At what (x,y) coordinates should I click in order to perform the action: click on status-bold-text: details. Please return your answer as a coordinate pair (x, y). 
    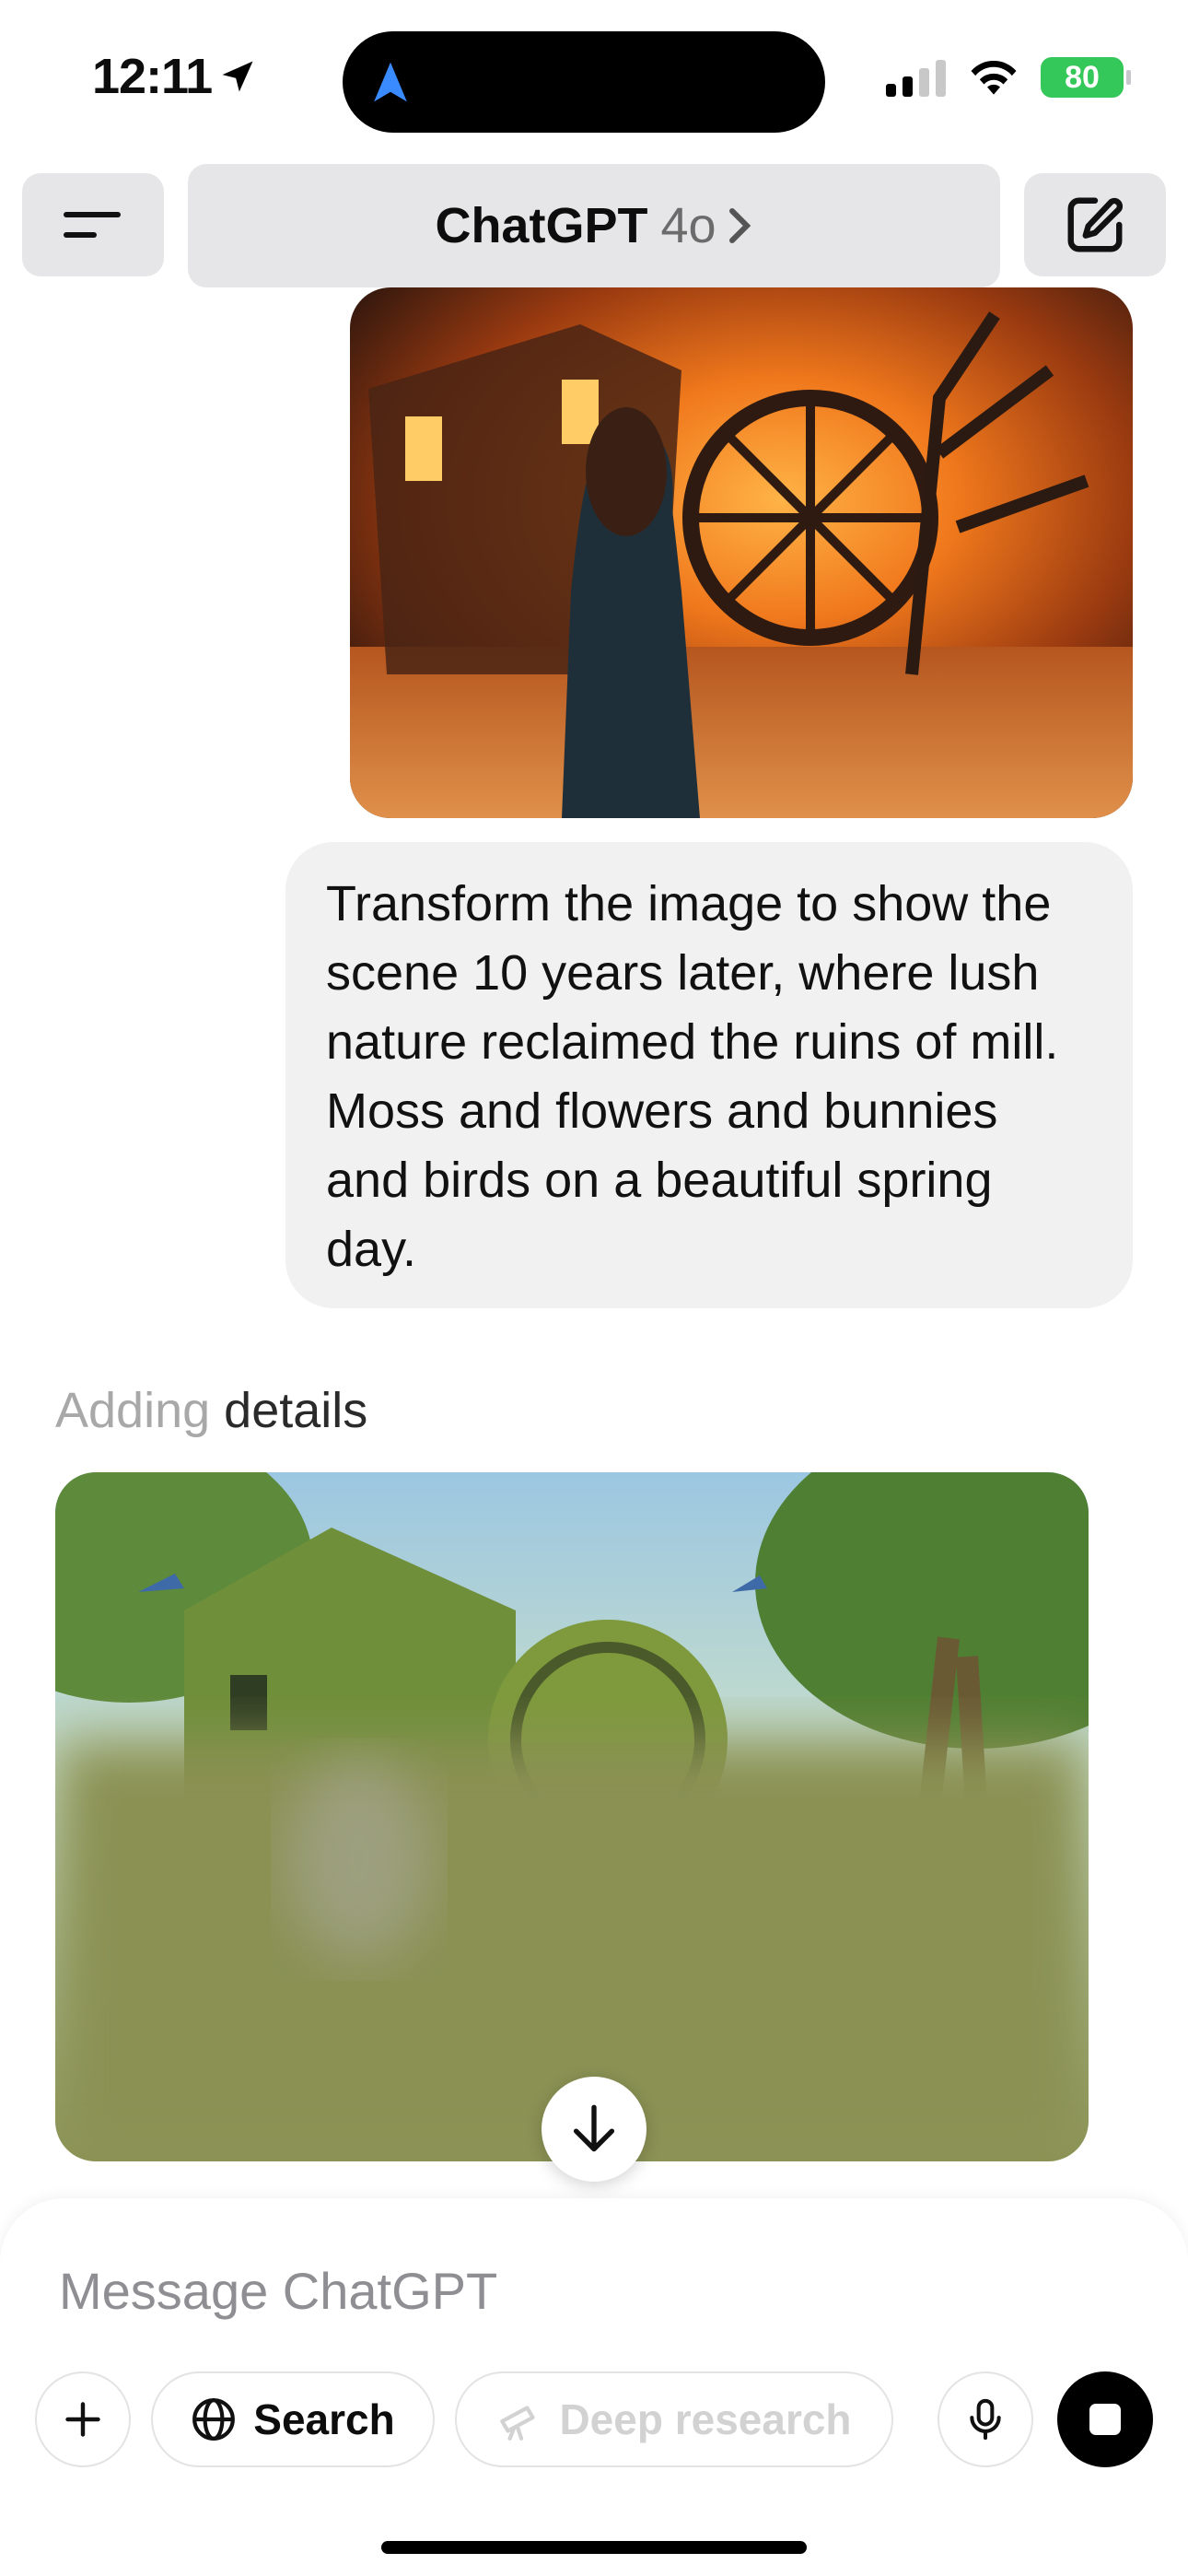
    Looking at the image, I should click on (289, 1410).